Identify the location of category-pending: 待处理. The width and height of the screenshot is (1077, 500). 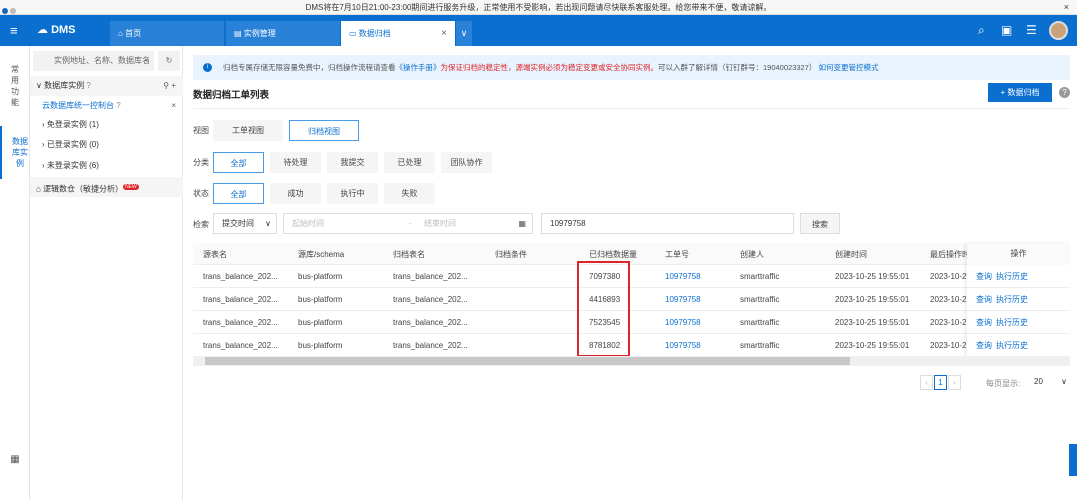
(295, 162).